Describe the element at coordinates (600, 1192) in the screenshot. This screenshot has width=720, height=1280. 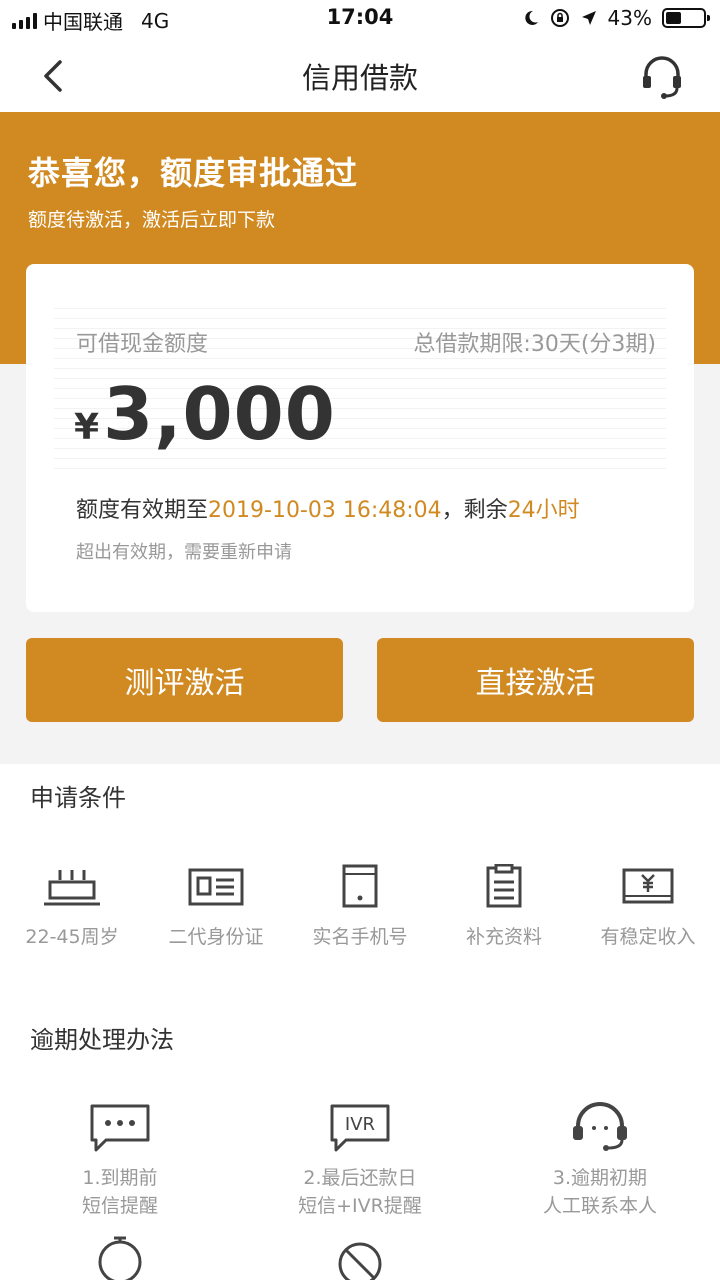
I see `overdue-label: 3.逾期初期 人工联系本人` at that location.